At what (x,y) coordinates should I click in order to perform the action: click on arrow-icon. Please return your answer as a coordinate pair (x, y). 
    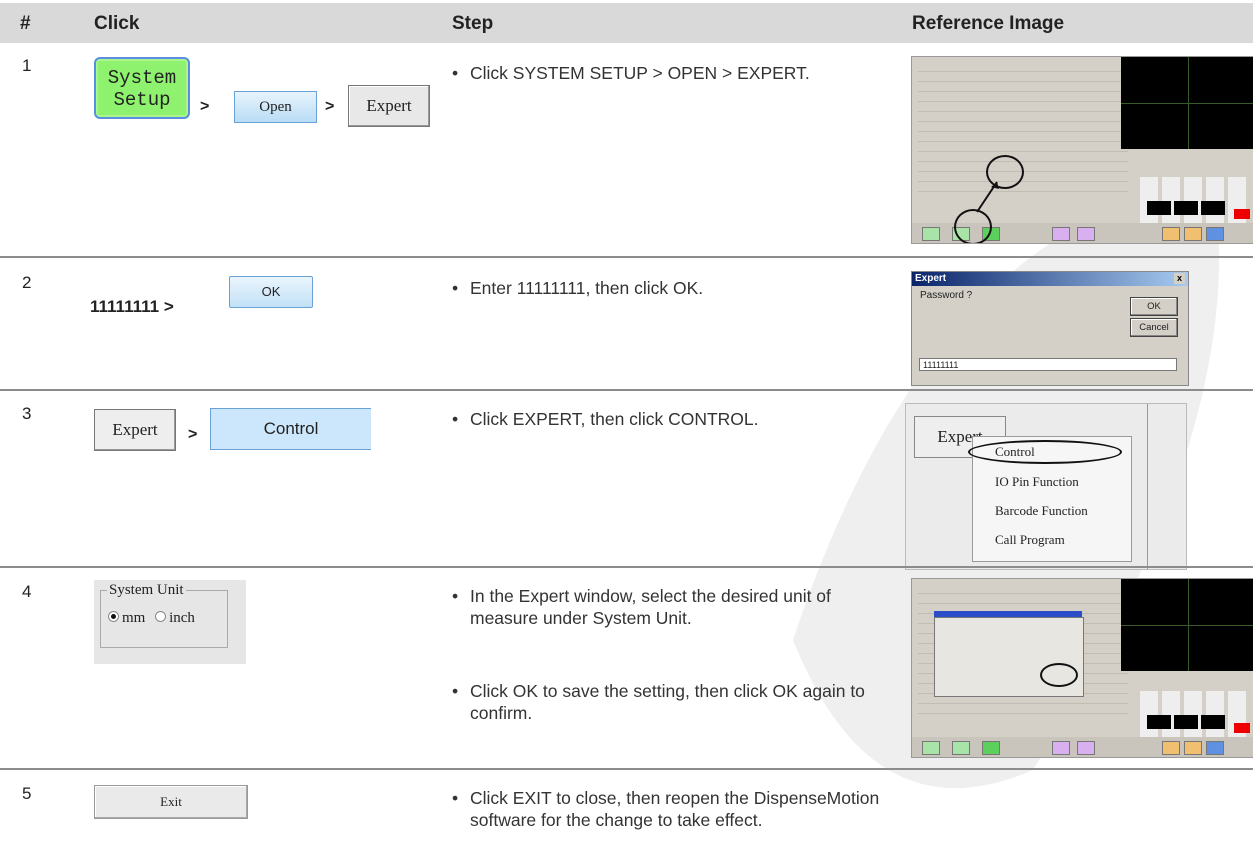
    Looking at the image, I should click on (987, 197).